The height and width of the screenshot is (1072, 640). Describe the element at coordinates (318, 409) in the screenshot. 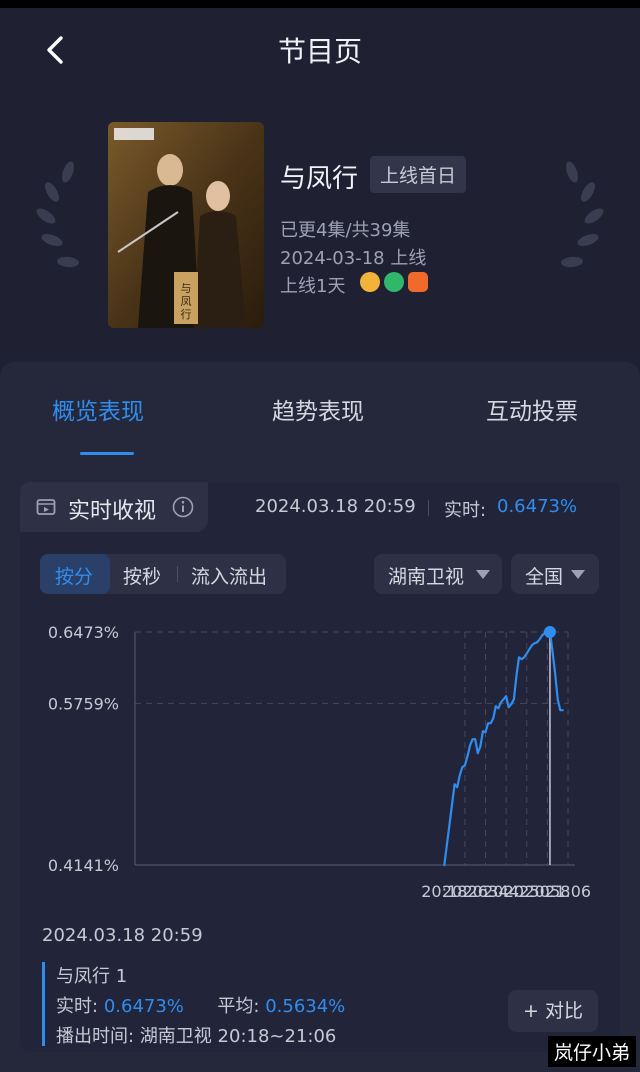

I see `tab-trend: 趋势表现` at that location.